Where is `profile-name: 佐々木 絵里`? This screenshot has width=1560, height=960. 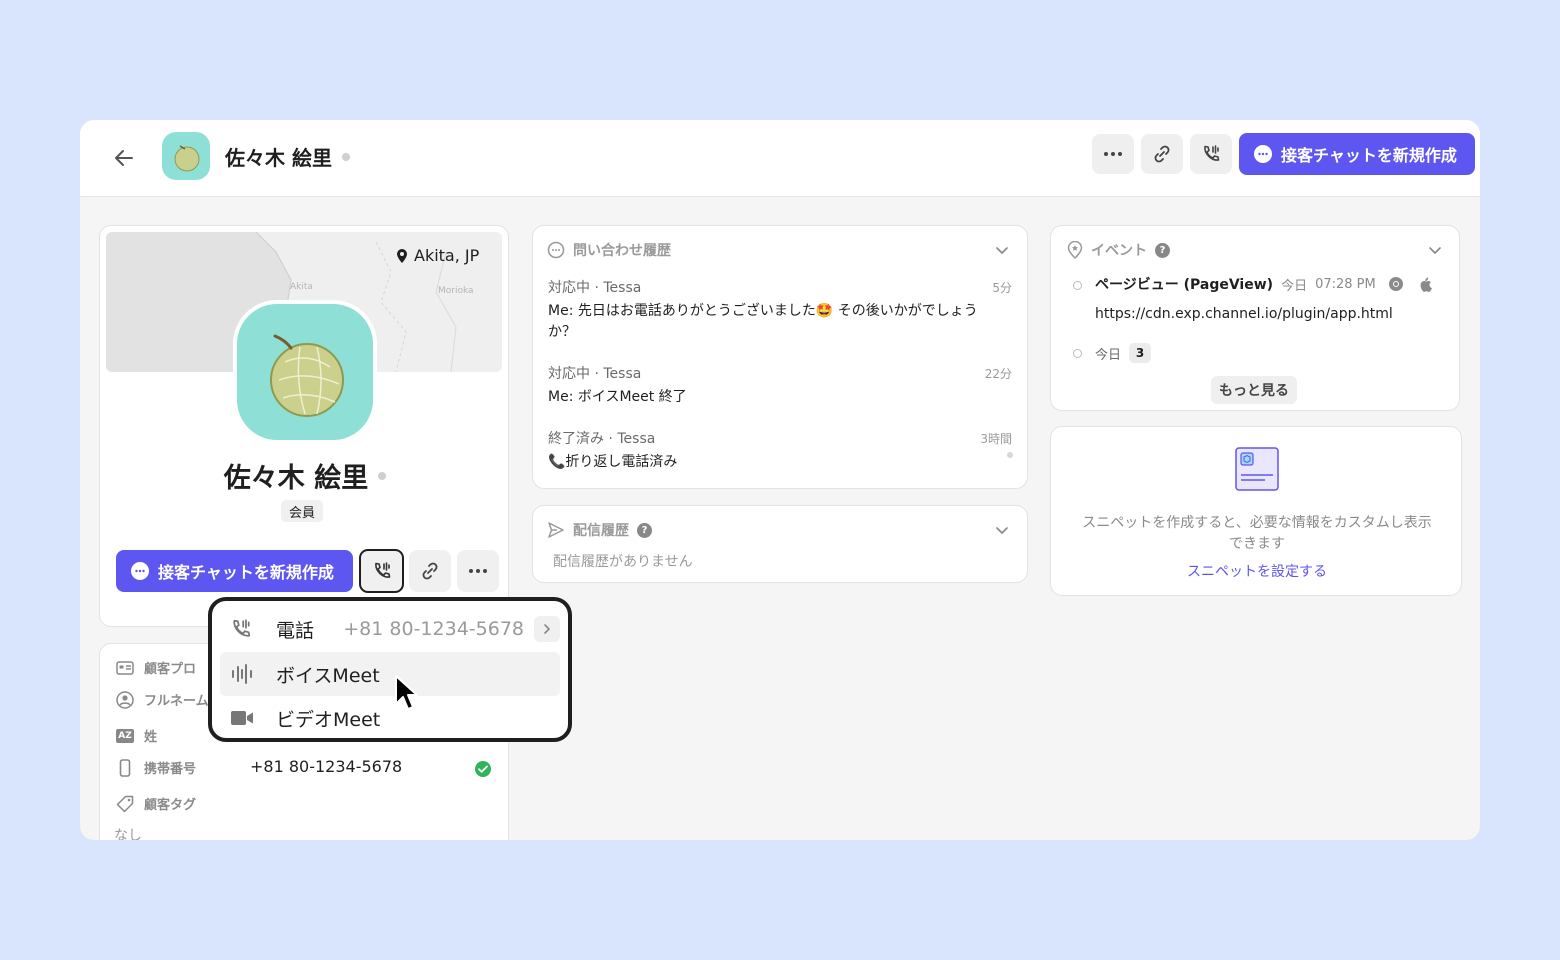 profile-name: 佐々木 絵里 is located at coordinates (296, 478).